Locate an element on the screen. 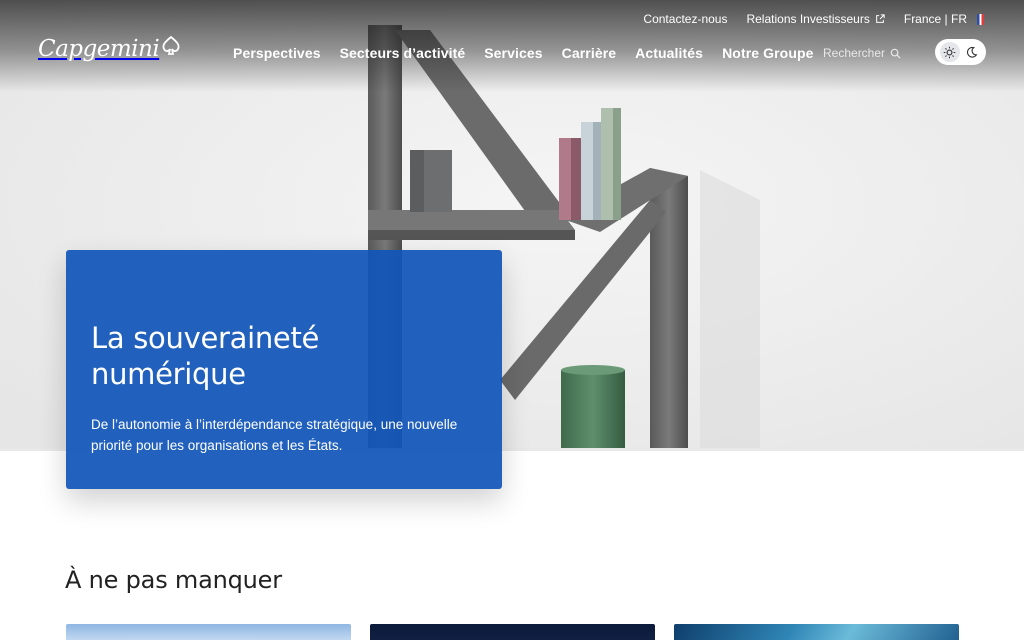  search-icon is located at coordinates (895, 53).